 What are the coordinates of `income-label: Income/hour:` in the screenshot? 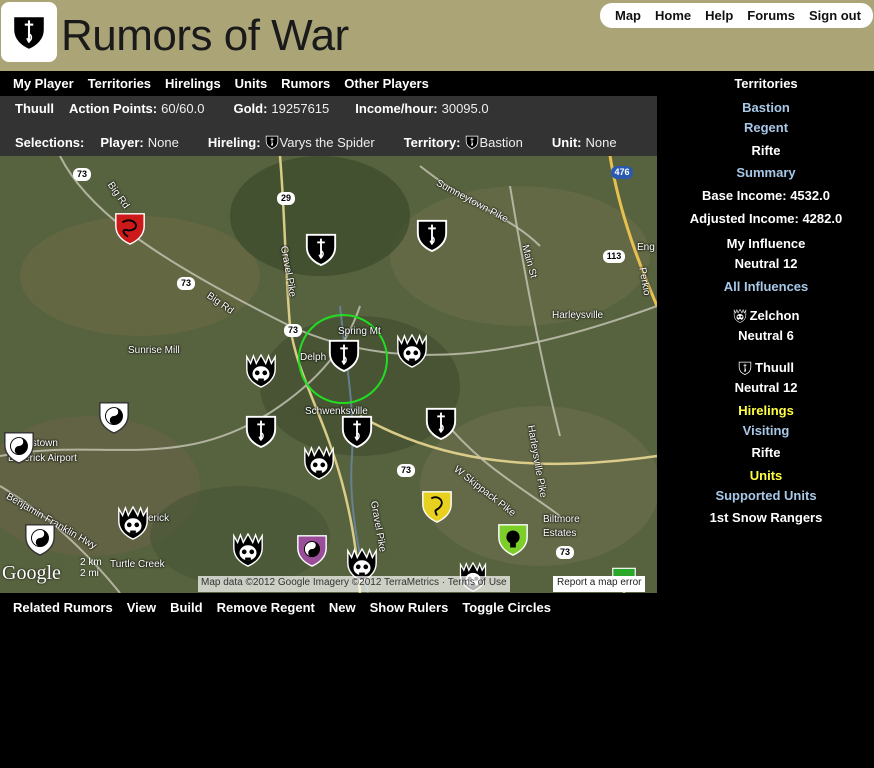 It's located at (396, 108).